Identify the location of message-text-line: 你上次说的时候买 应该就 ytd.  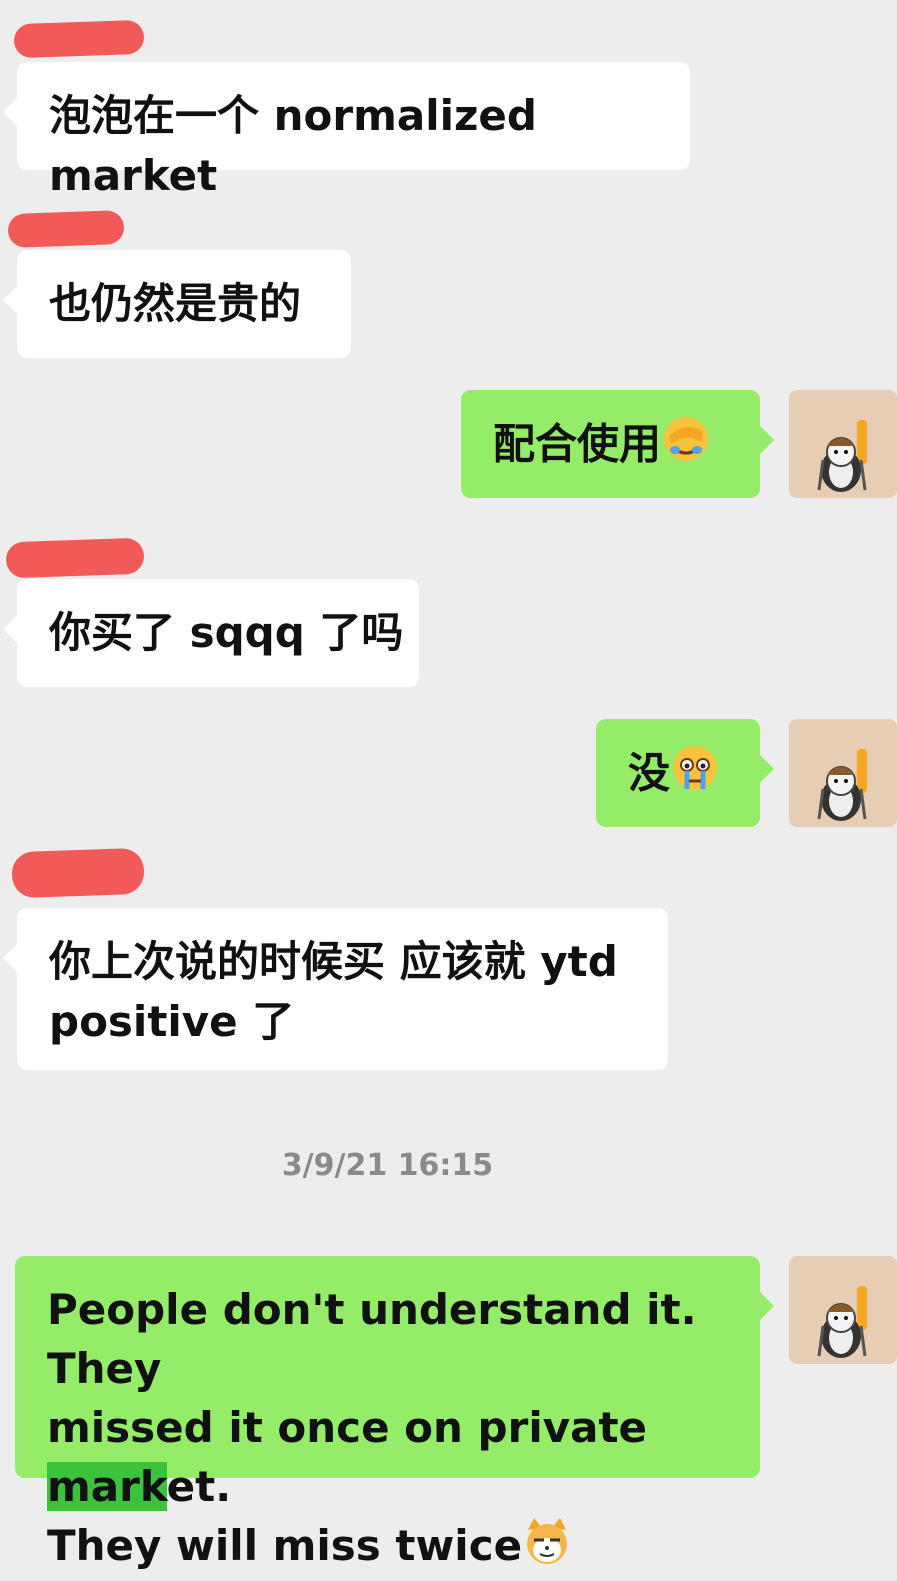
(333, 961).